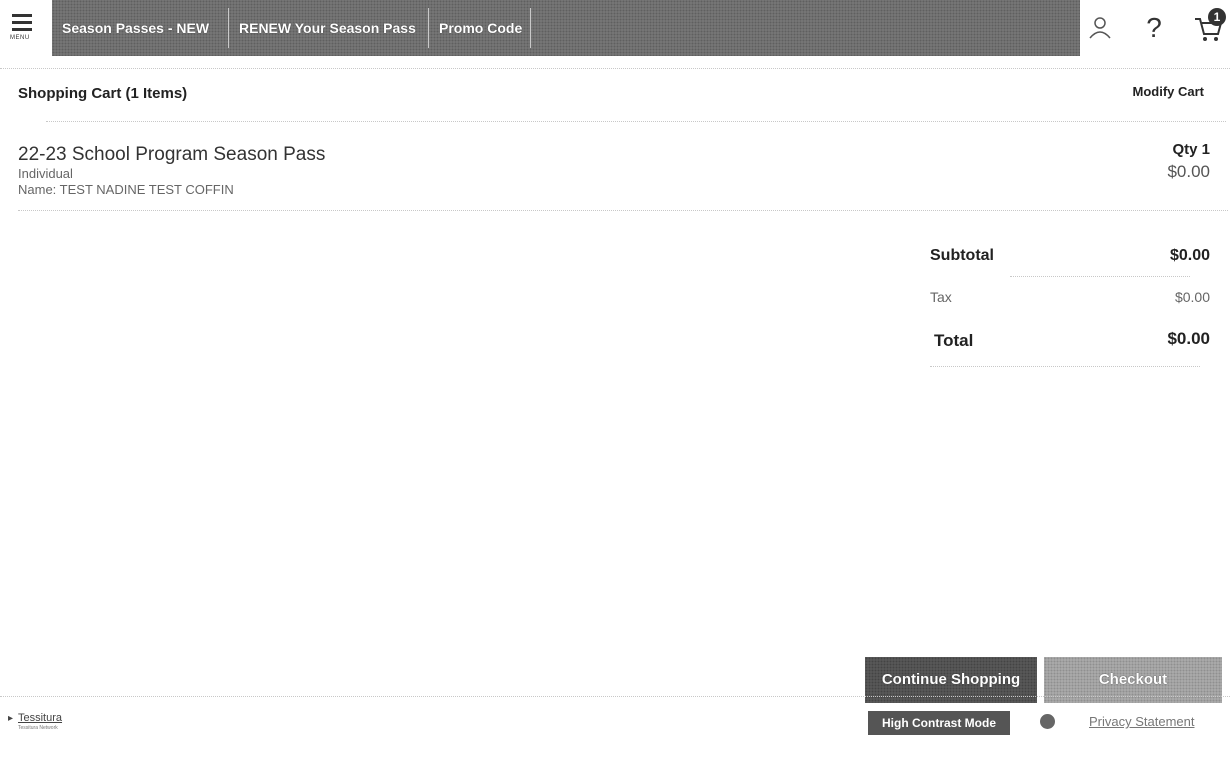 The height and width of the screenshot is (771, 1230). Describe the element at coordinates (1188, 338) in the screenshot. I see `total-value: $0.00` at that location.